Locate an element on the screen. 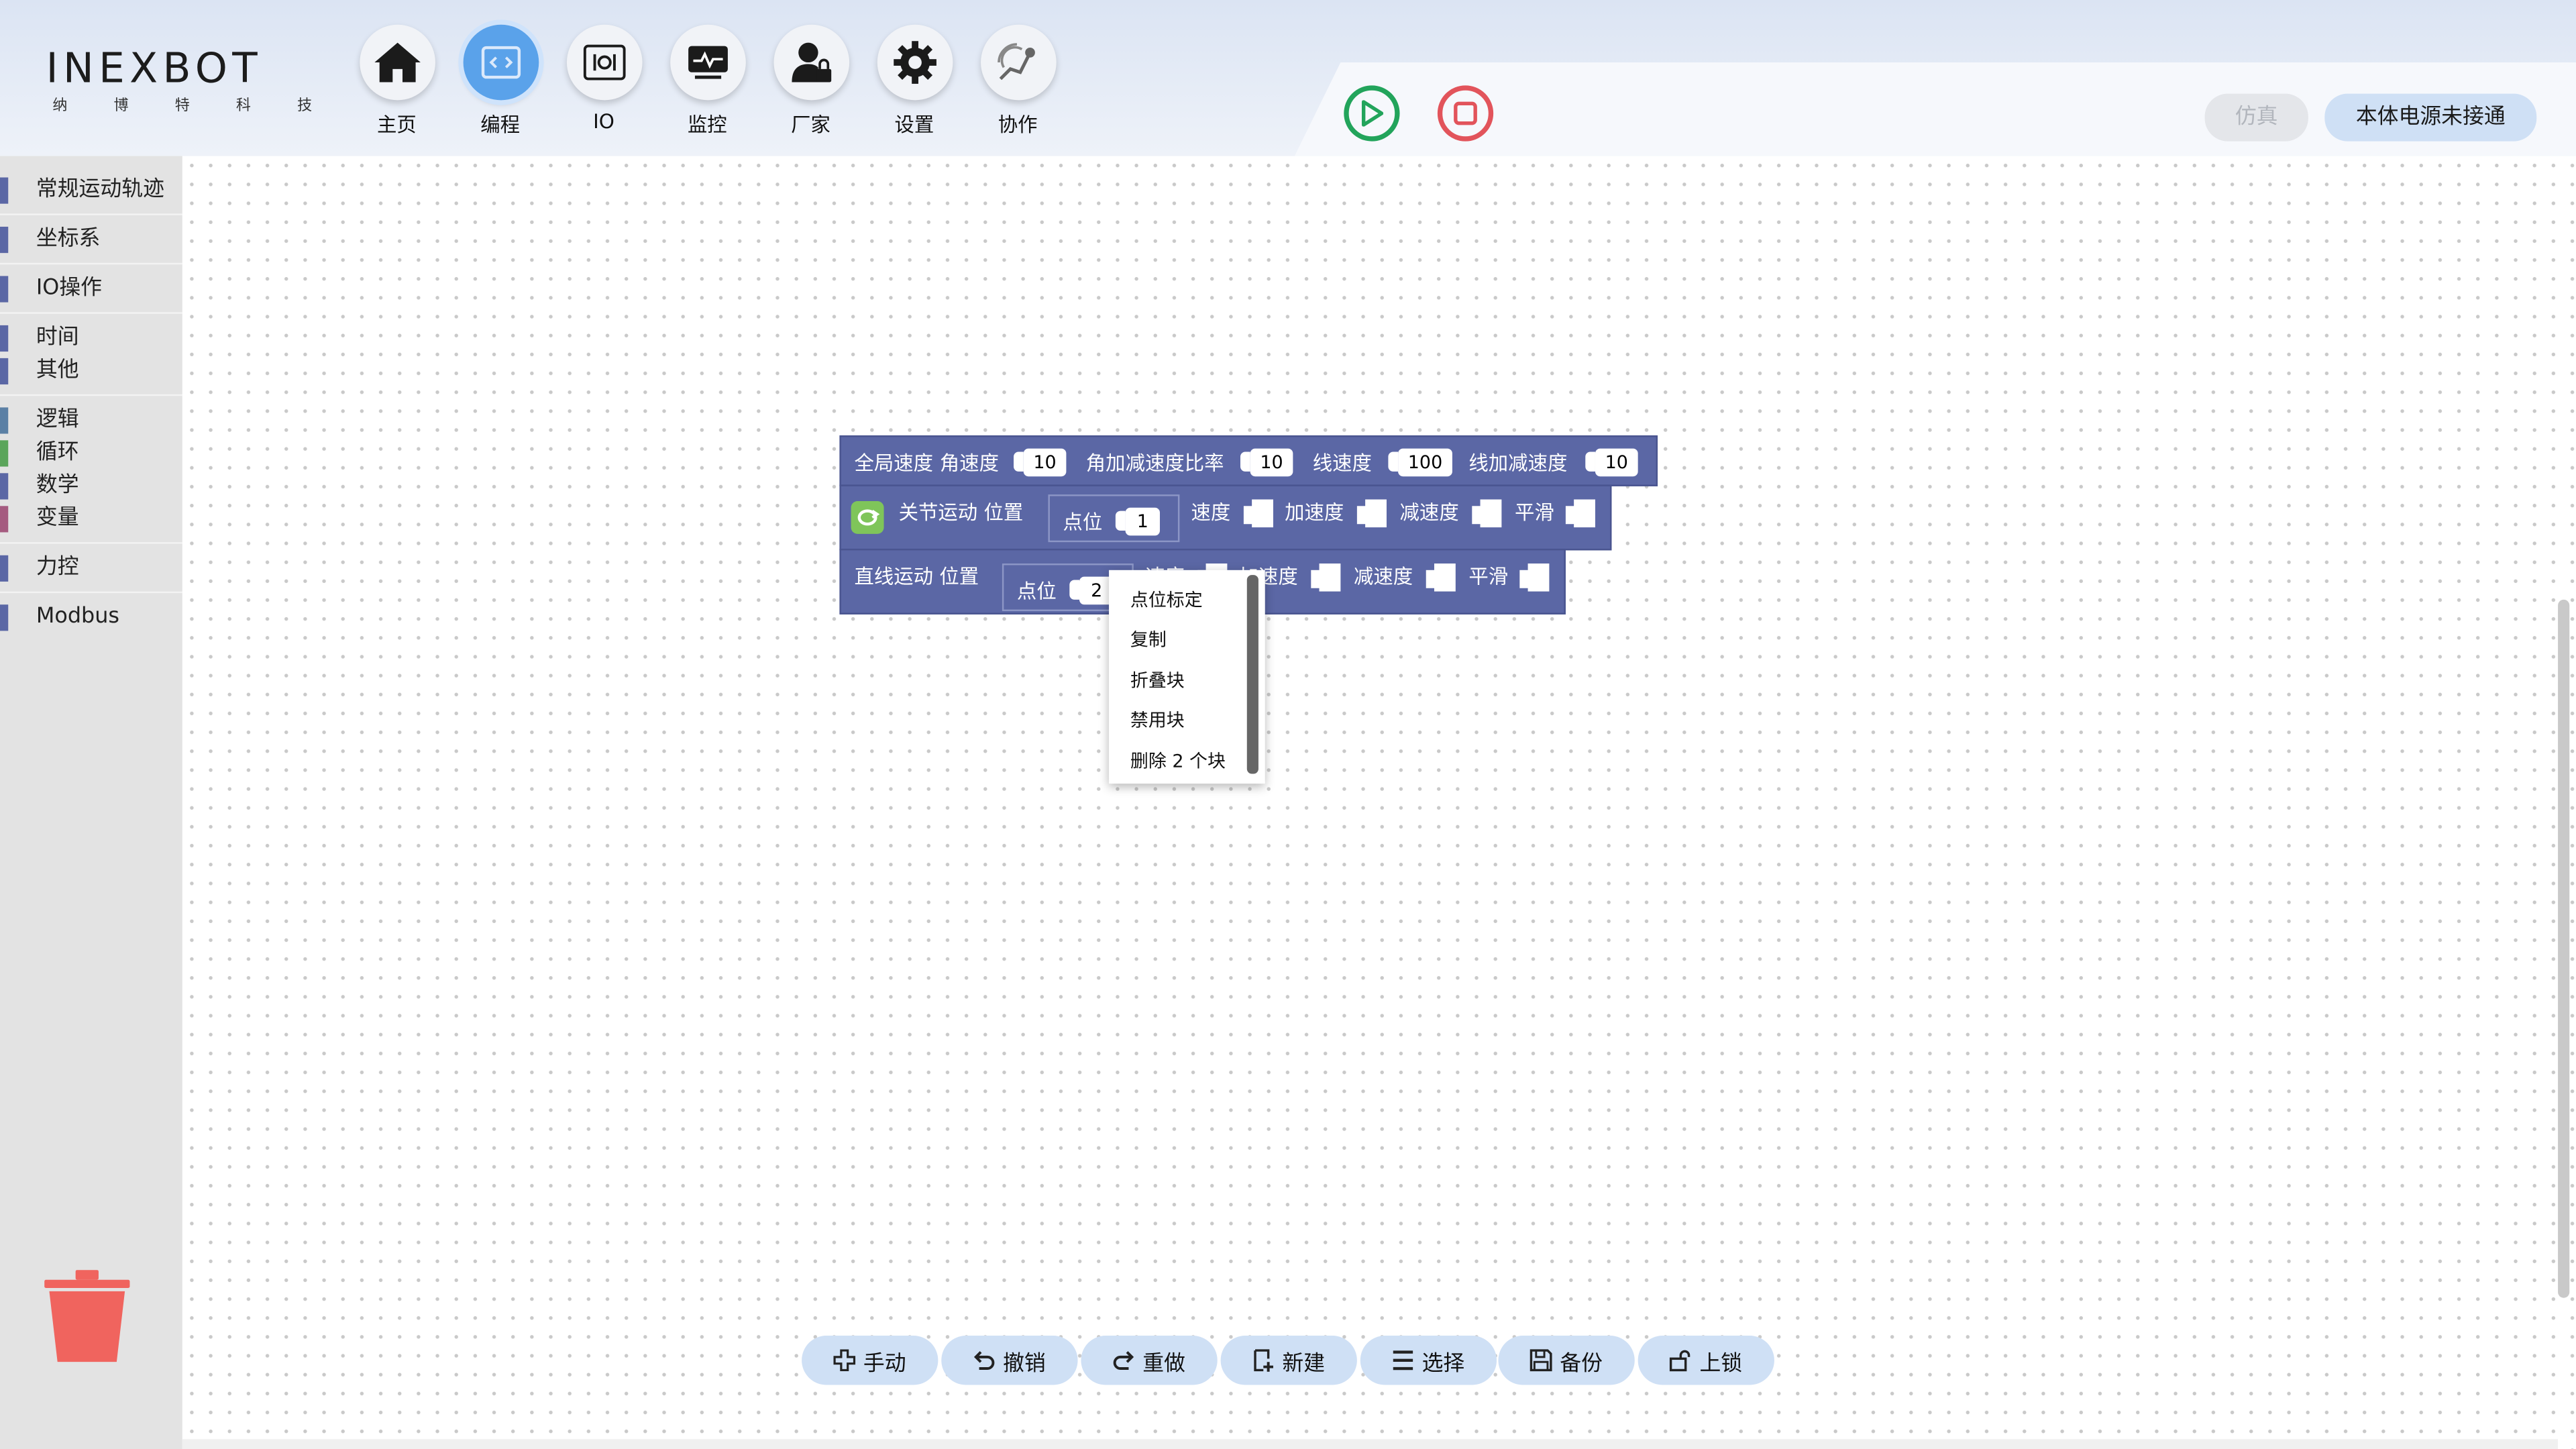 The width and height of the screenshot is (2576, 1449). toolbar-label: 新建 is located at coordinates (1304, 1364).